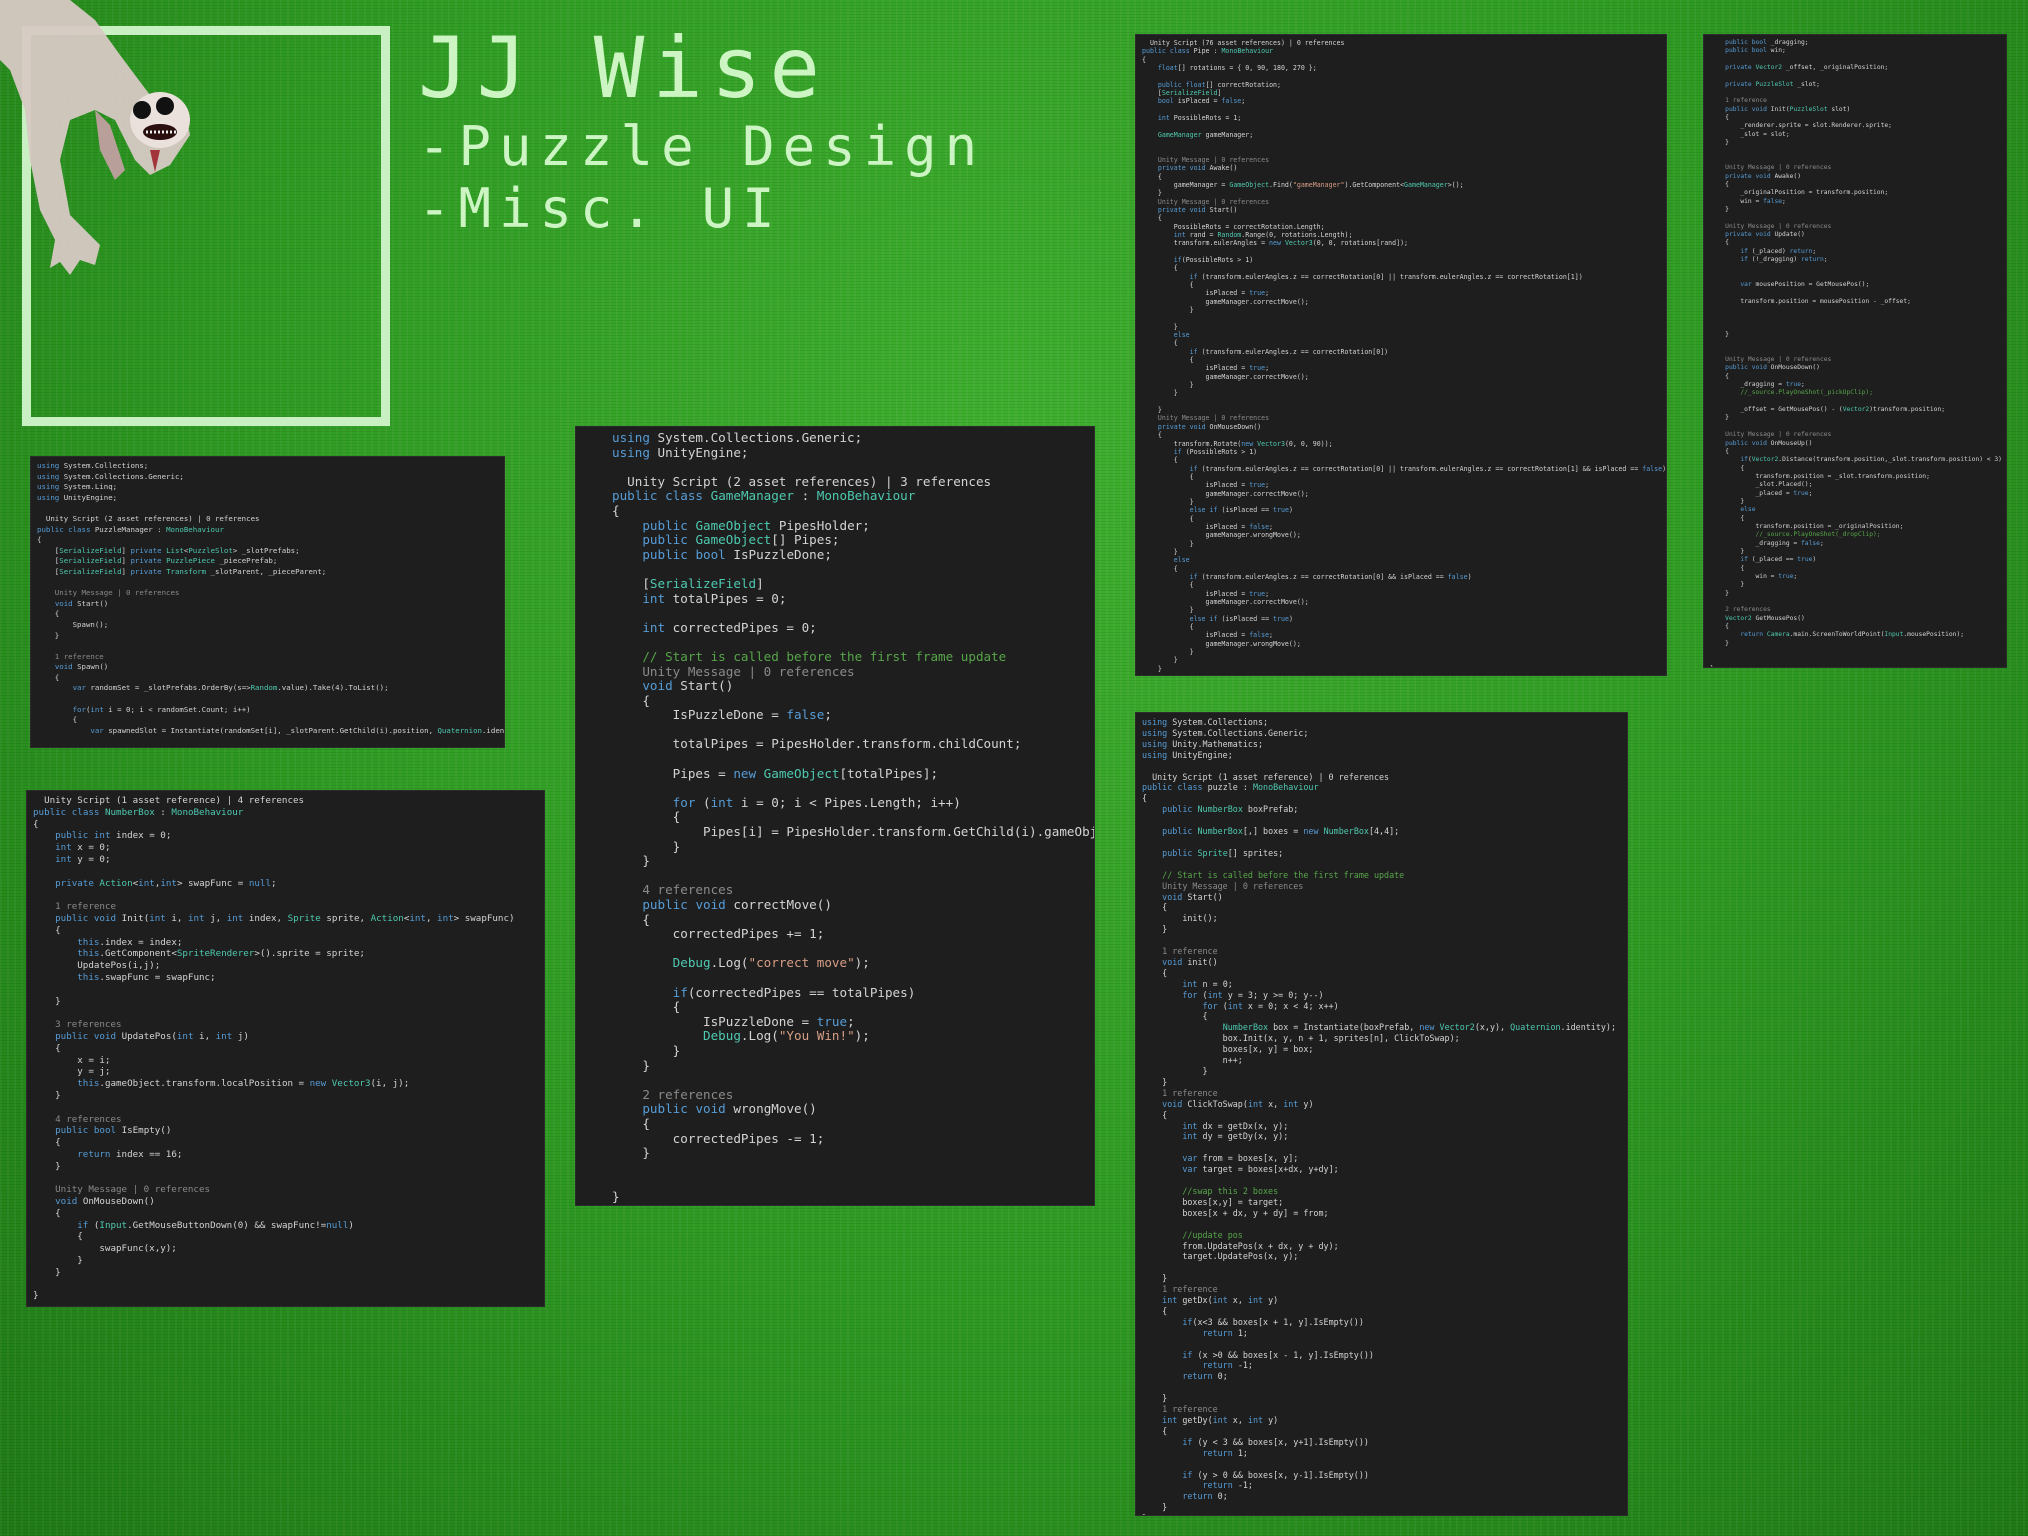 Image resolution: width=2028 pixels, height=1536 pixels. What do you see at coordinates (775, 773) in the screenshot?
I see `code-line: Pipes = new GameObject[totalPipes];` at bounding box center [775, 773].